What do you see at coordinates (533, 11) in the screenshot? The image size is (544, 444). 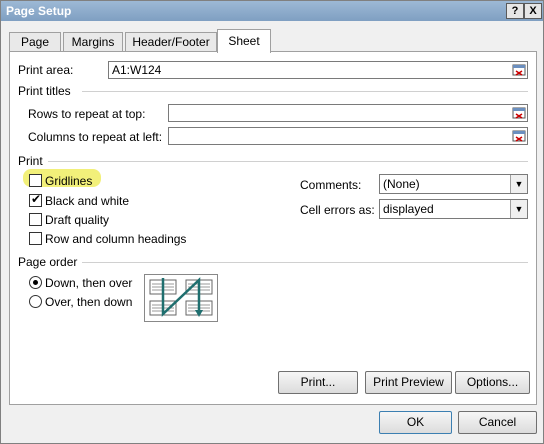 I see `close-button: X` at bounding box center [533, 11].